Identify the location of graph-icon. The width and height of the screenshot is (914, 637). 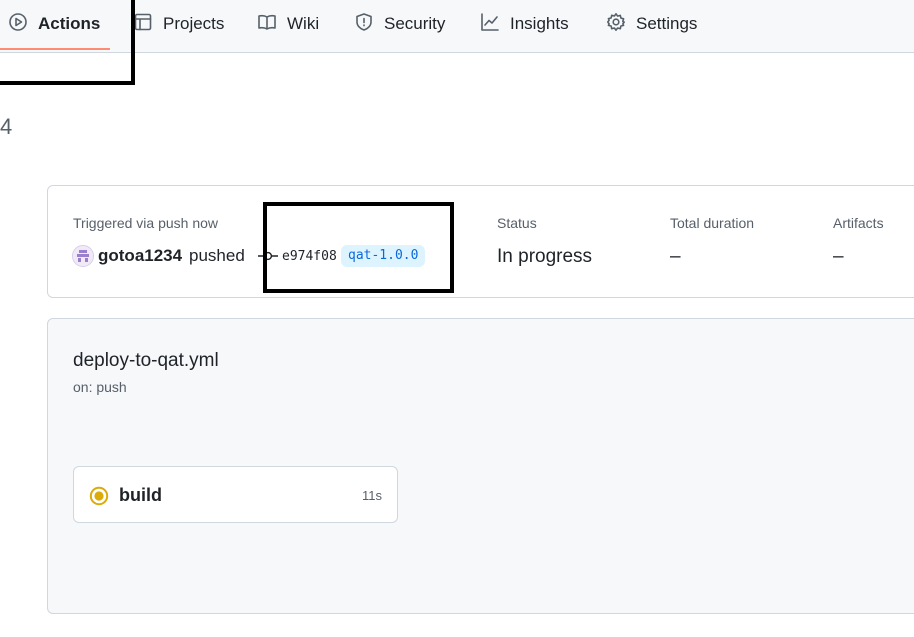
(490, 24).